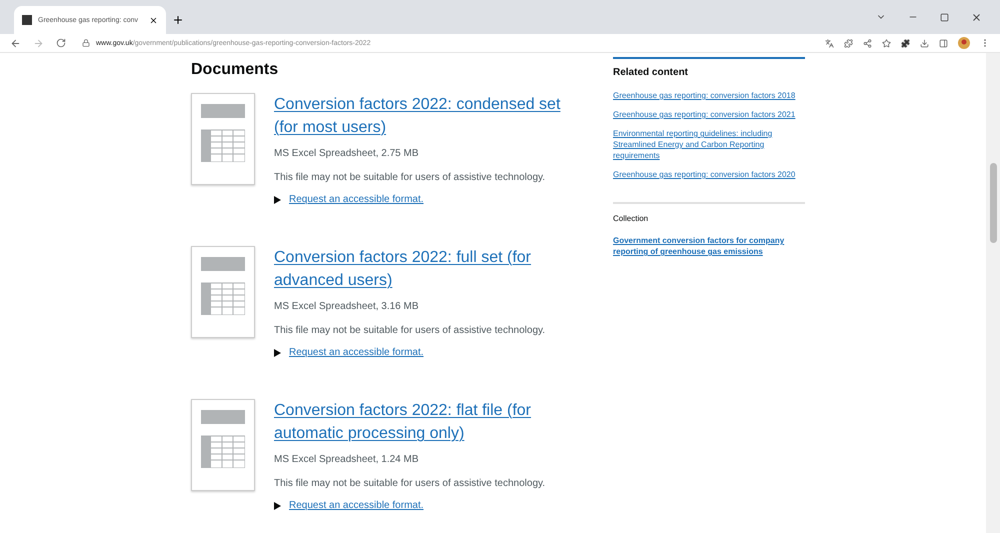  What do you see at coordinates (235, 70) in the screenshot?
I see `section-heading: Documents` at bounding box center [235, 70].